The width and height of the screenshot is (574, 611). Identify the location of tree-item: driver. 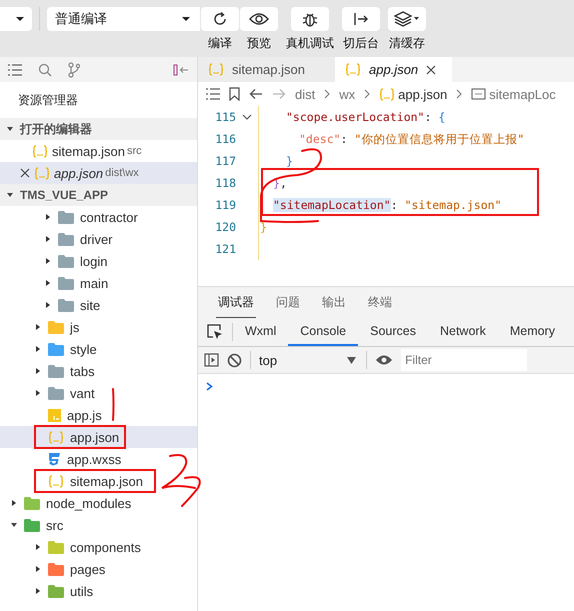
(98, 239).